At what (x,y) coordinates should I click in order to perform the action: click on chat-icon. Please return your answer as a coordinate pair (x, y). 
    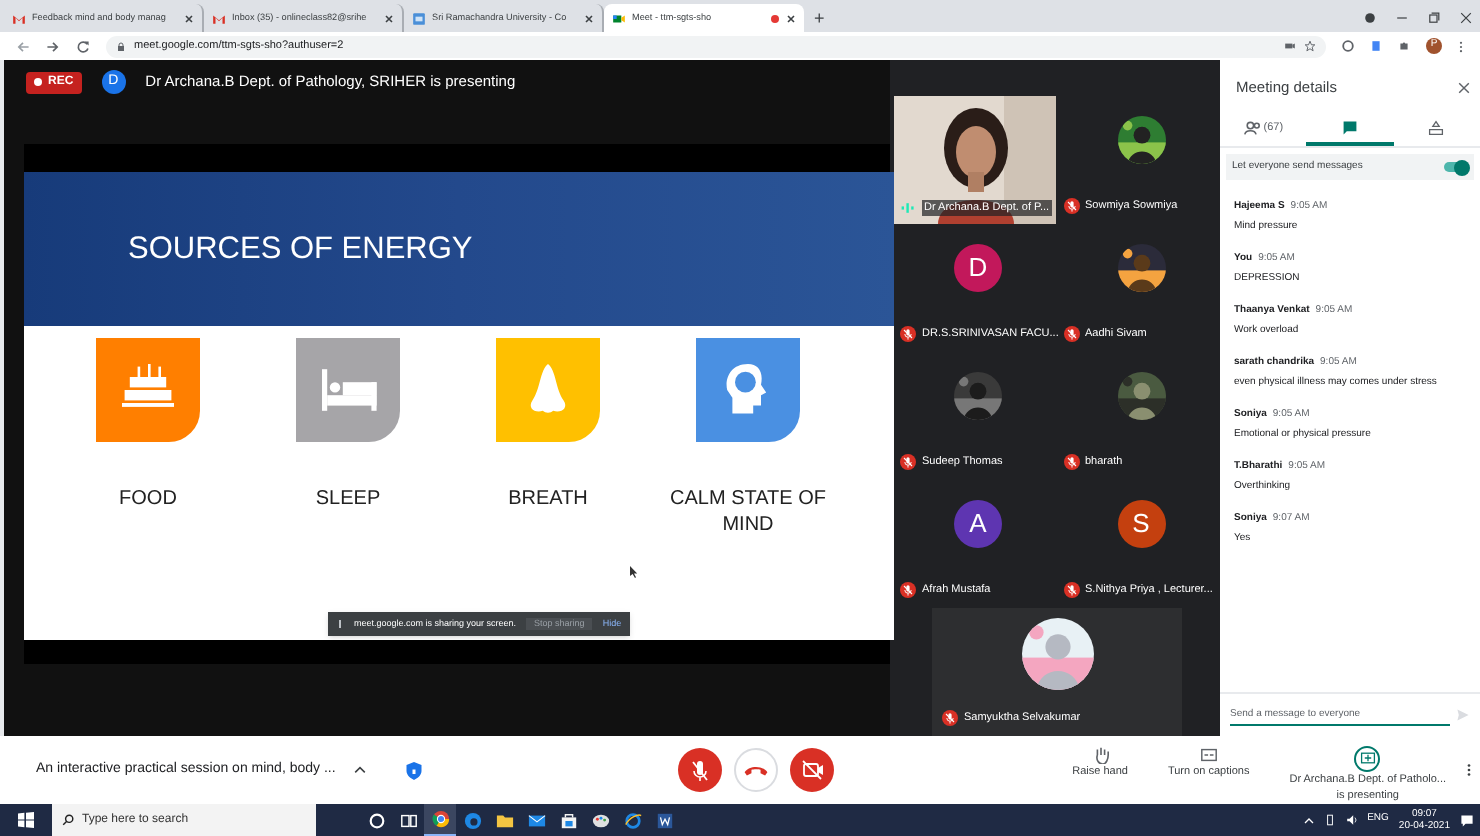
    Looking at the image, I should click on (1349, 128).